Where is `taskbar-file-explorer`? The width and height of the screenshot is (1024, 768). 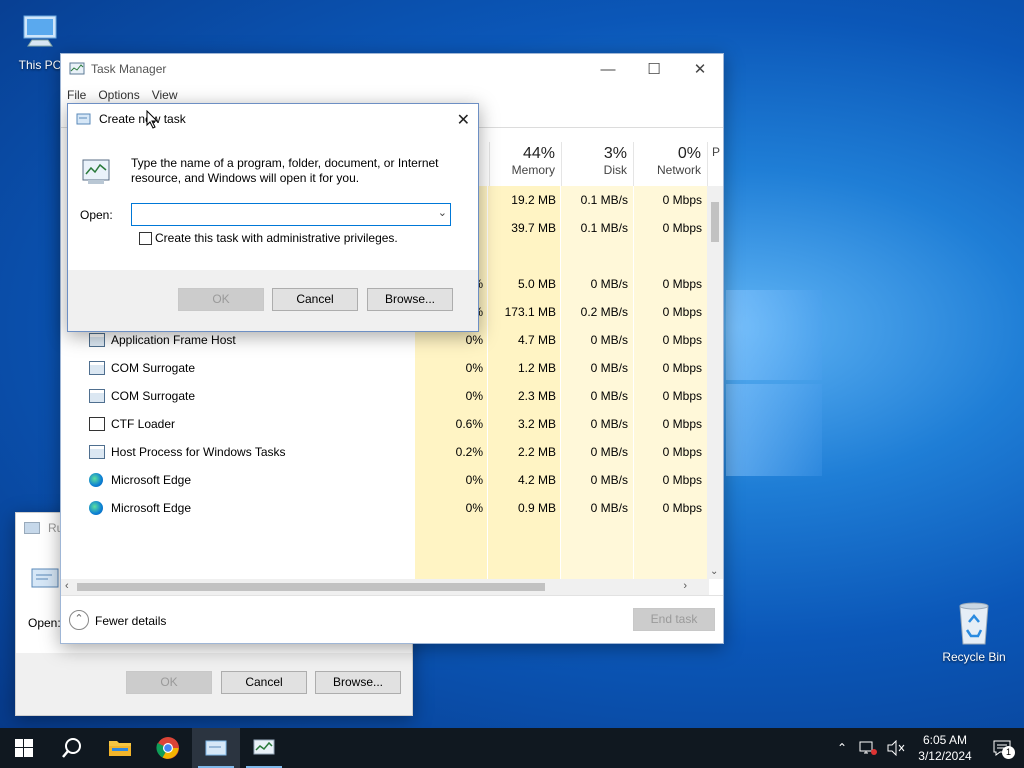
taskbar-file-explorer is located at coordinates (120, 748).